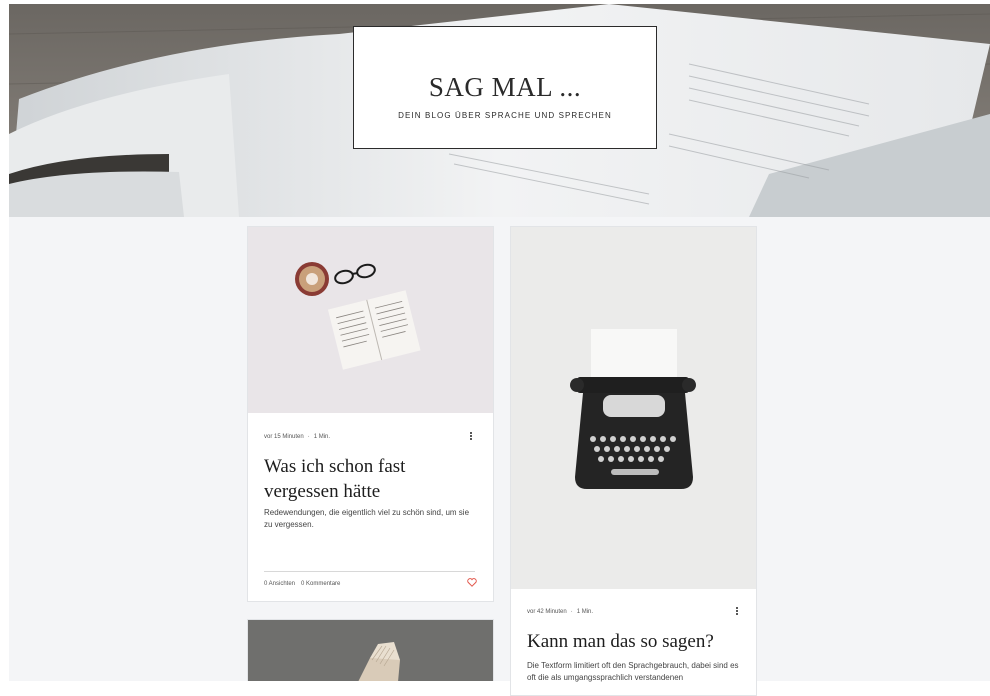  Describe the element at coordinates (634, 641) in the screenshot. I see `post-2-title: Kann man das so sagen?` at that location.